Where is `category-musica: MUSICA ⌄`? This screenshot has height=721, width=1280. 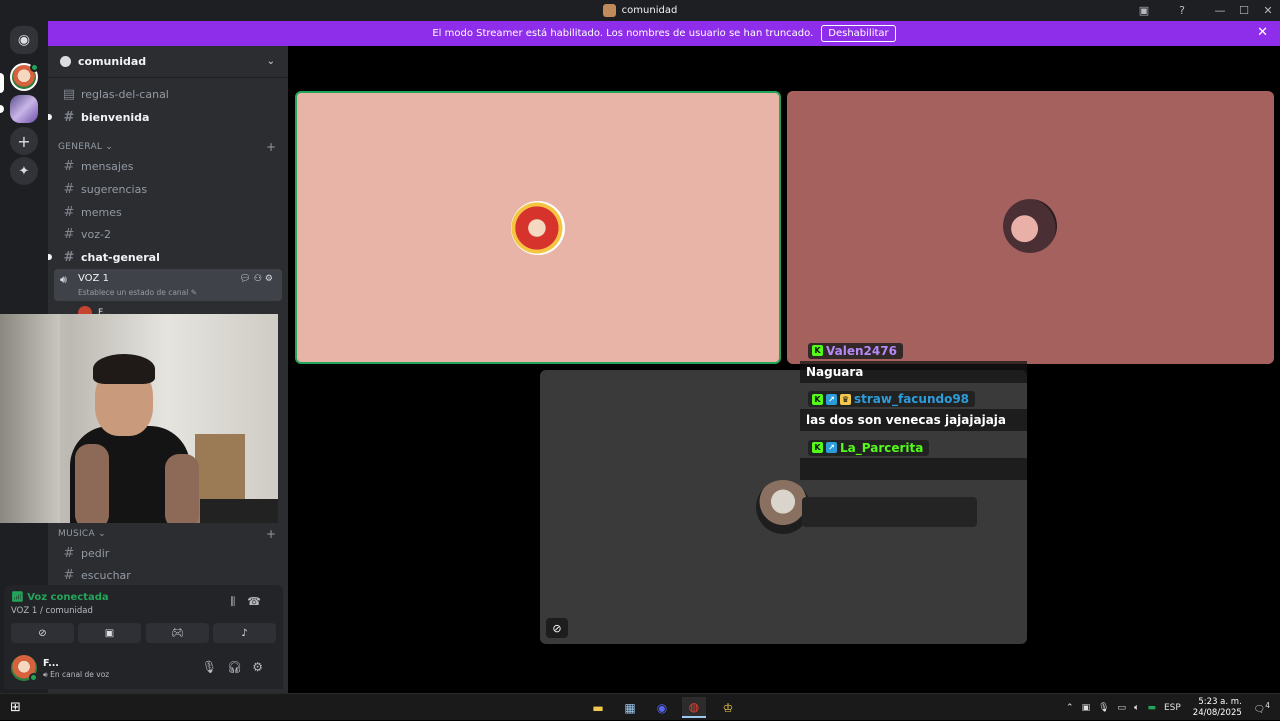 category-musica: MUSICA ⌄ is located at coordinates (82, 534).